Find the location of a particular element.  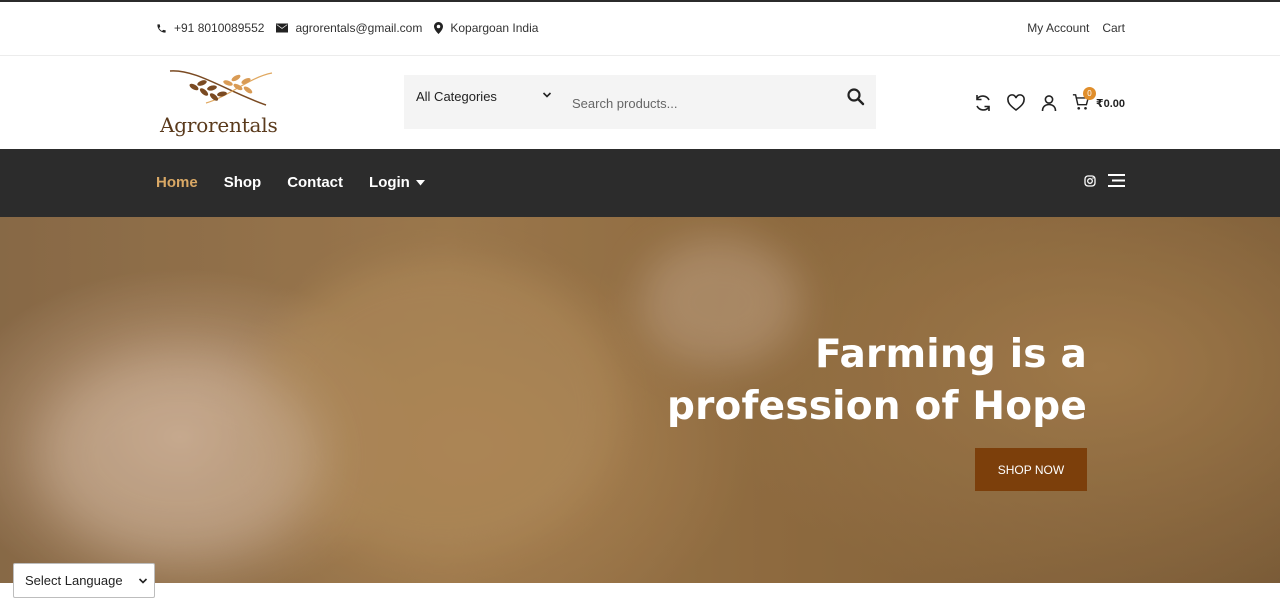

shop-now-button: SHOP NOW is located at coordinates (1031, 469).